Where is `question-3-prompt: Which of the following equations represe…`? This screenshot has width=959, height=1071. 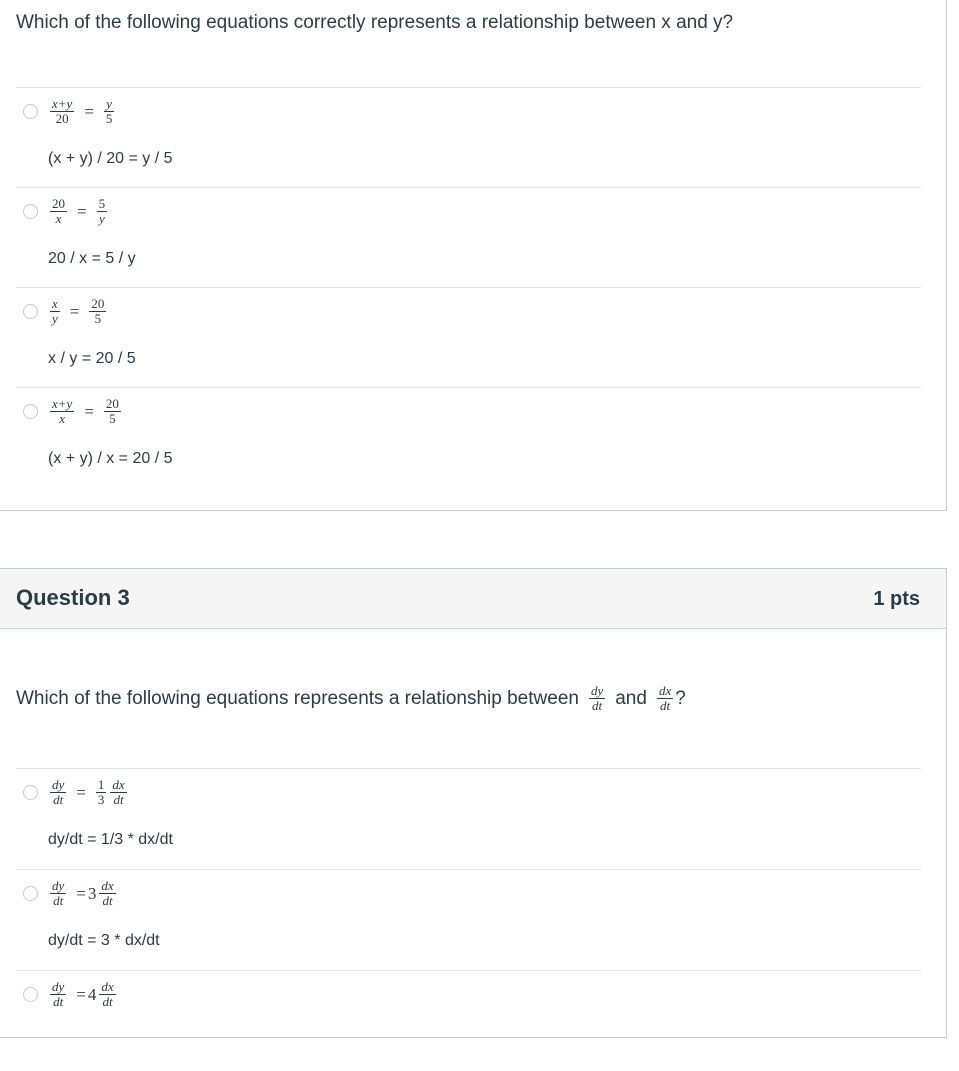 question-3-prompt: Which of the following equations represe… is located at coordinates (351, 698).